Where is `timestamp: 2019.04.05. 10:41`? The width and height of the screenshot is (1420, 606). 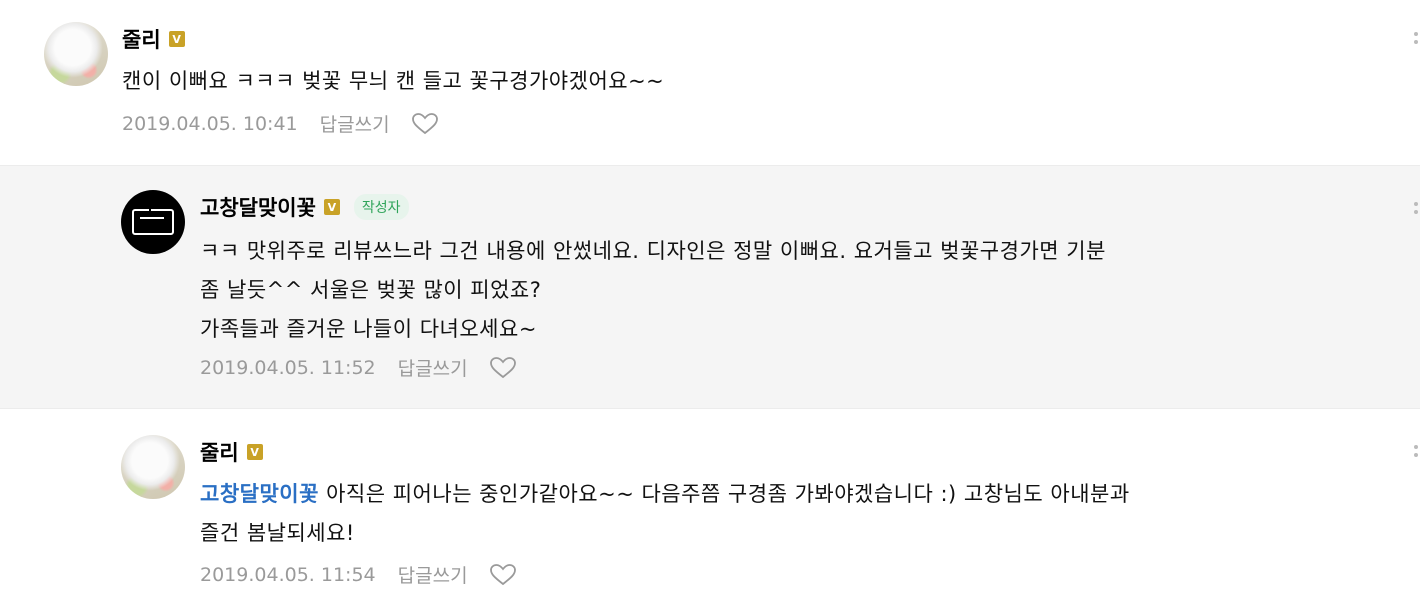 timestamp: 2019.04.05. 10:41 is located at coordinates (210, 123).